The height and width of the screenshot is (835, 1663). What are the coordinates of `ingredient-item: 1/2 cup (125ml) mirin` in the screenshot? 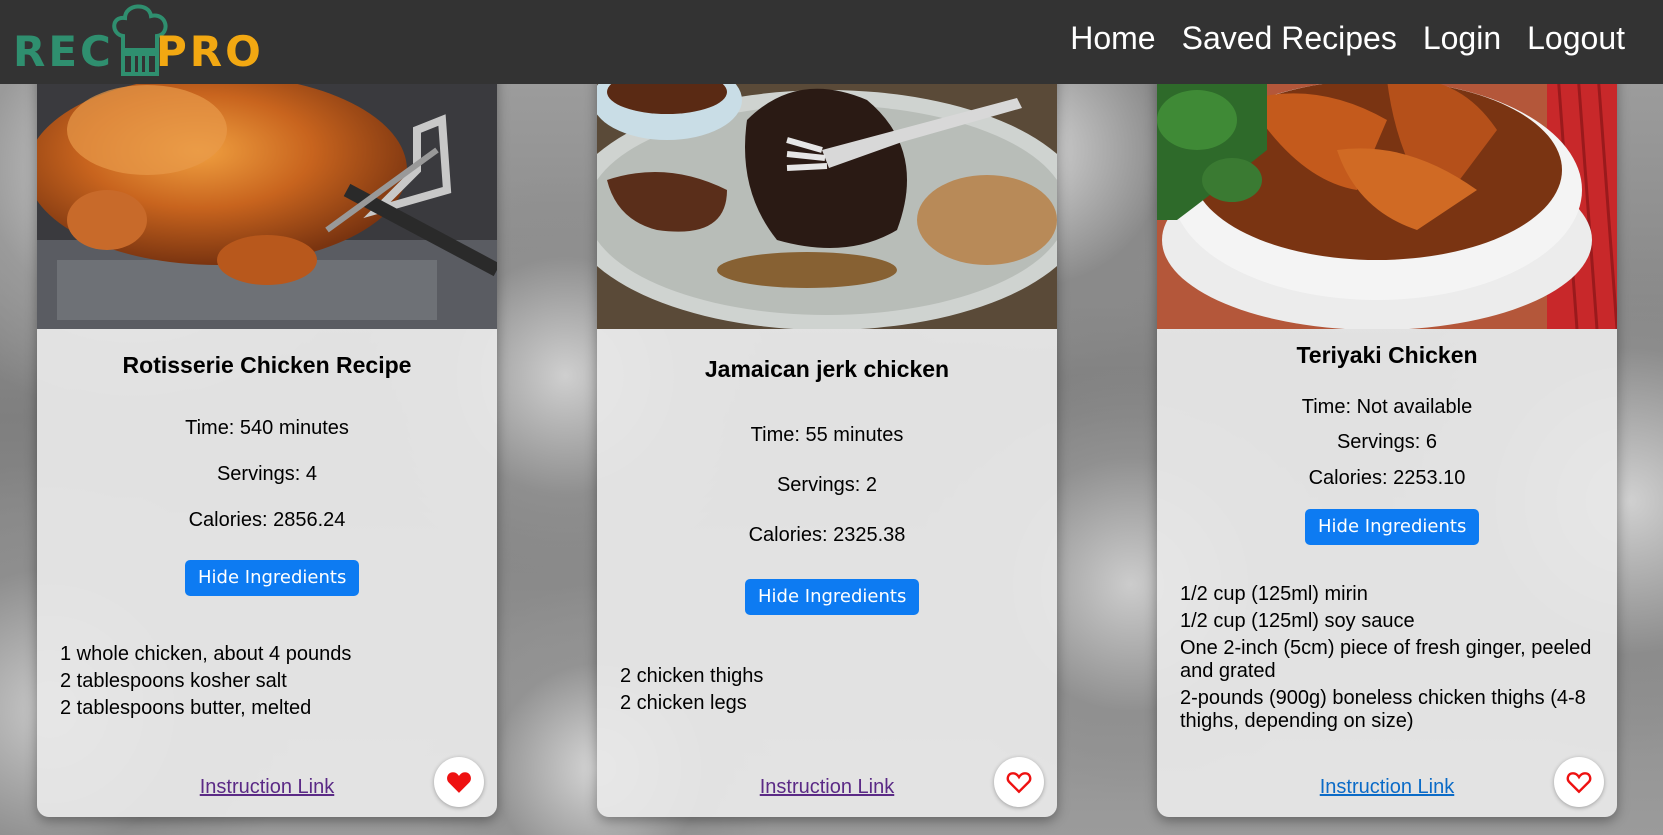 It's located at (1274, 594).